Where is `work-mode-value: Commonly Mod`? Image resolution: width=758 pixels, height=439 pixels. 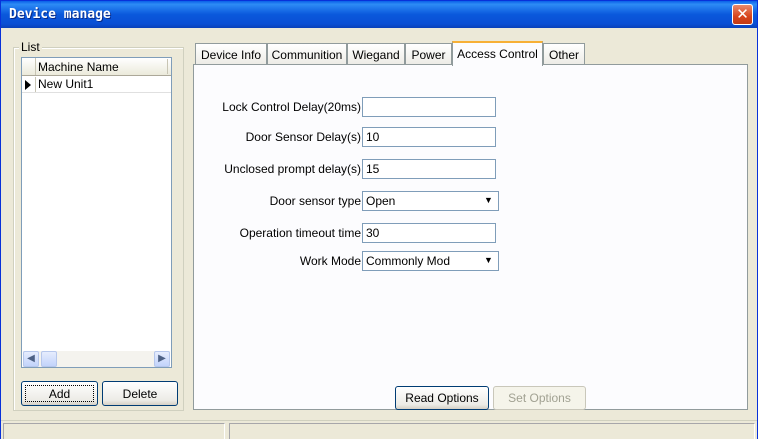
work-mode-value: Commonly Mod is located at coordinates (408, 261).